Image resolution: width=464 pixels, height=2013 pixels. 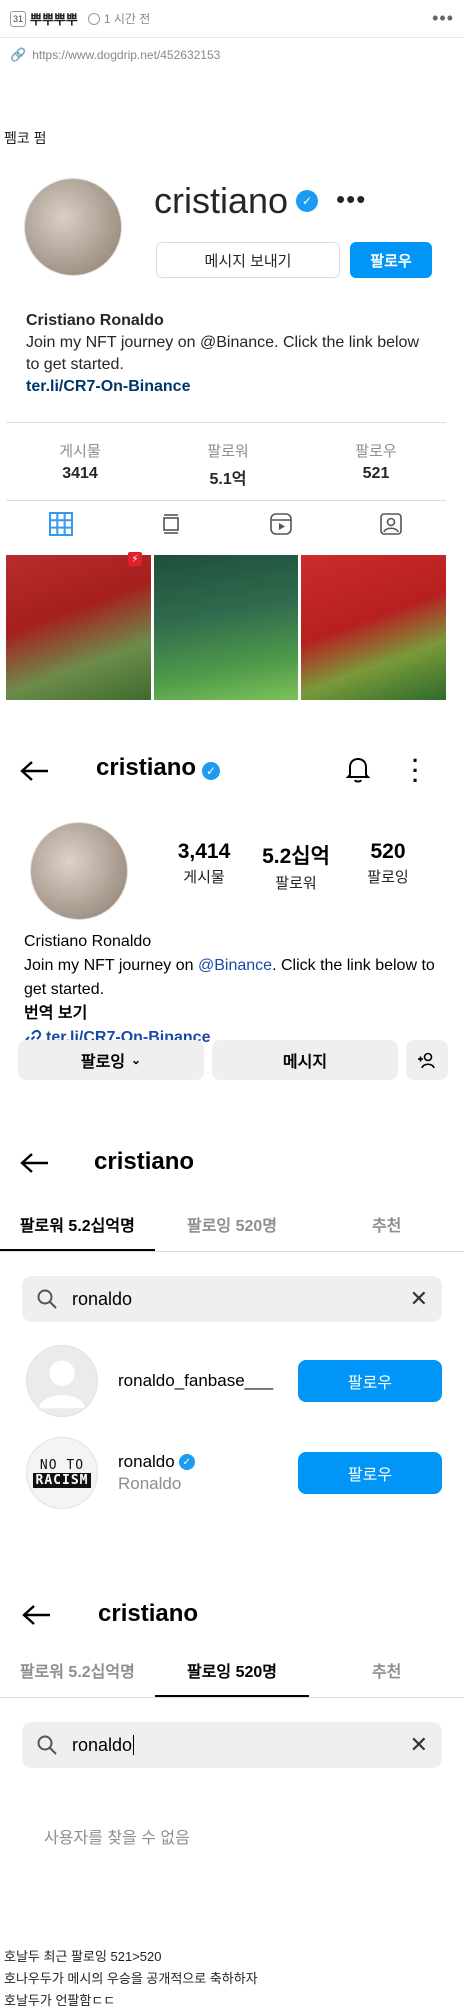 I want to click on no-to-racism-avatar: NO TO RACISM, so click(x=62, y=1473).